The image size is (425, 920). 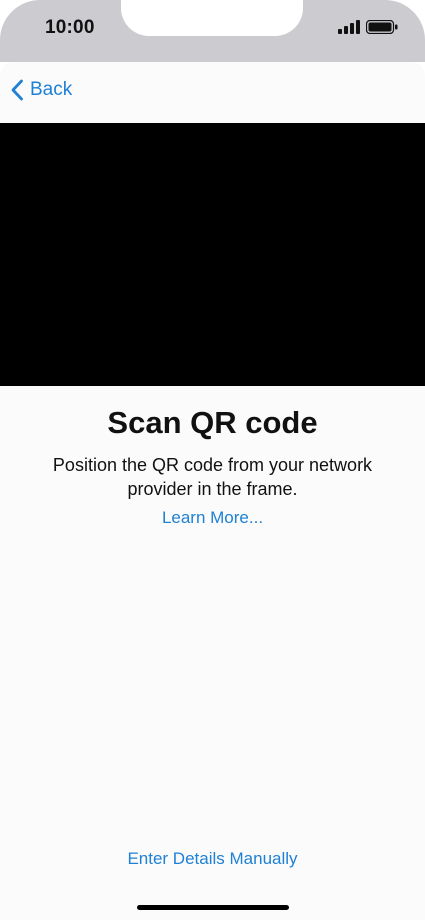 I want to click on notch, so click(x=212, y=18).